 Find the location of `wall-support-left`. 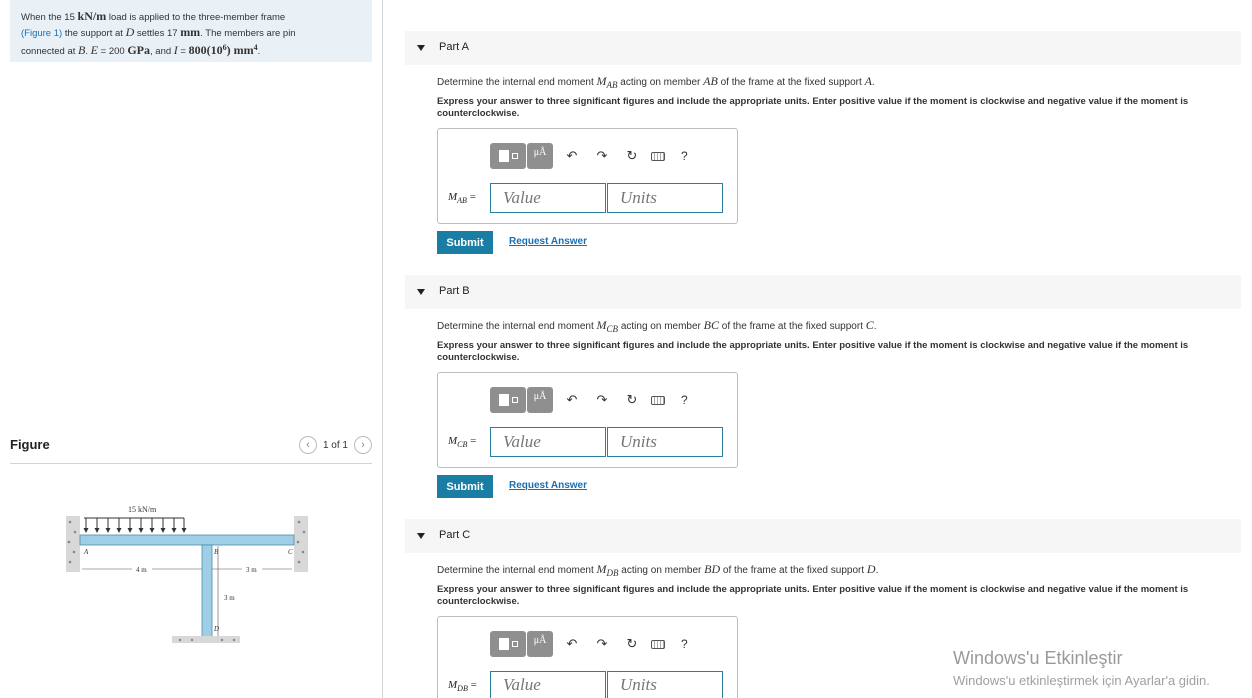

wall-support-left is located at coordinates (73, 544).